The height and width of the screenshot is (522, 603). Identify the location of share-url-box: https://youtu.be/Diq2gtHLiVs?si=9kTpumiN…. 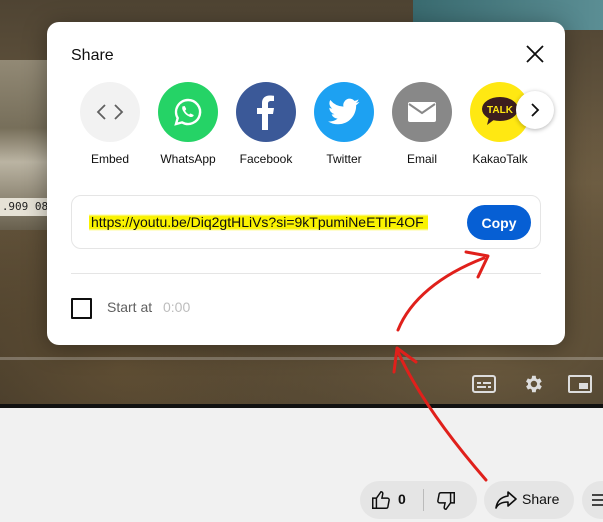
(306, 222).